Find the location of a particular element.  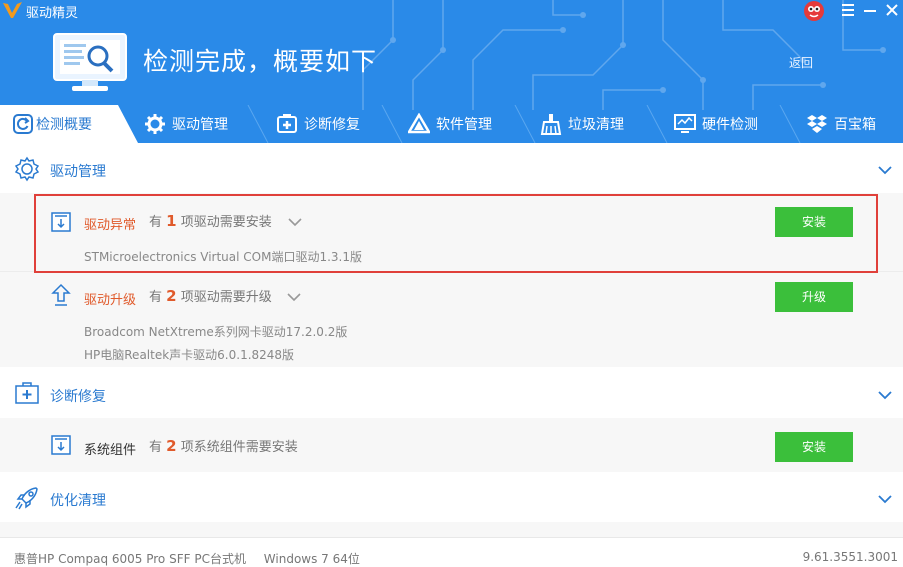

upgrade-driver-button: 升级 is located at coordinates (814, 297).